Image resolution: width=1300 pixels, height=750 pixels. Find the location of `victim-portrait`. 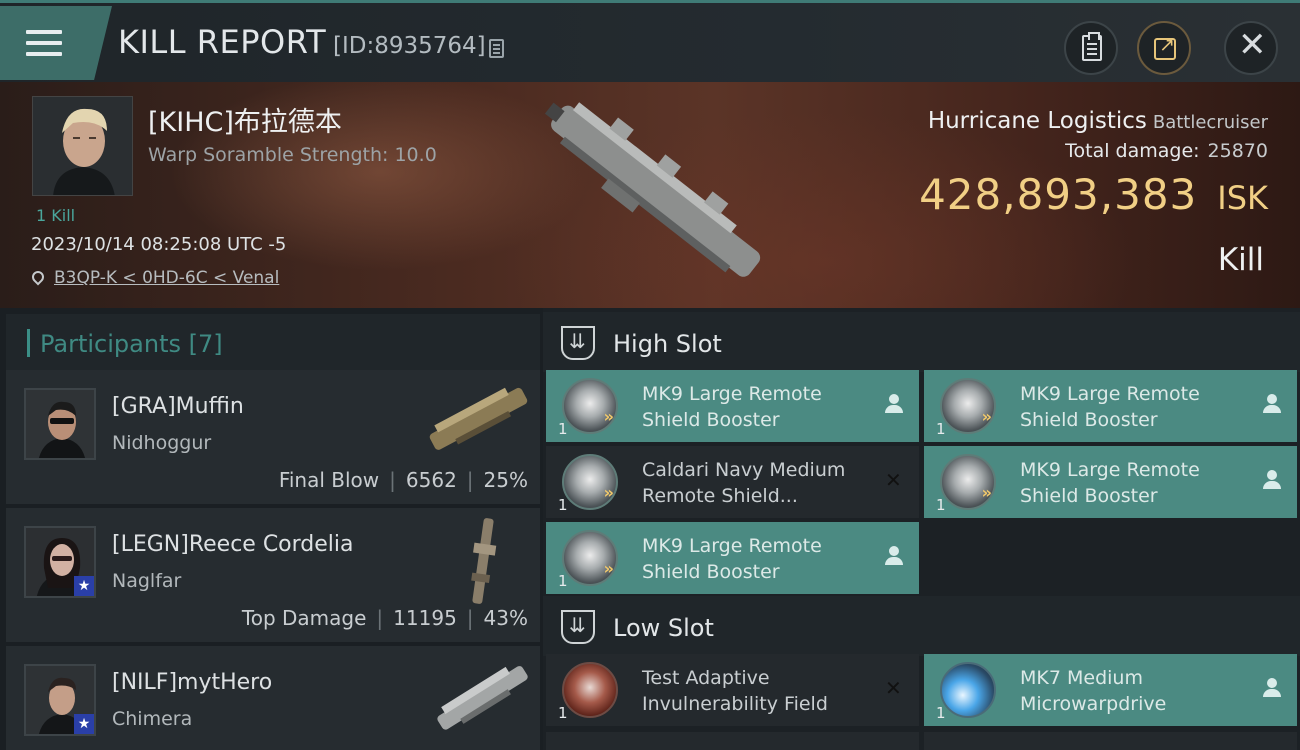

victim-portrait is located at coordinates (82, 146).